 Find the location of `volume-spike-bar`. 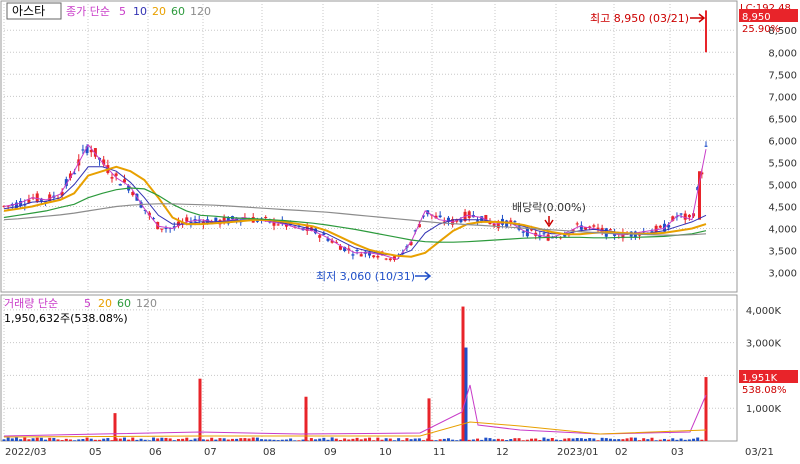

volume-spike-bar is located at coordinates (429, 419).